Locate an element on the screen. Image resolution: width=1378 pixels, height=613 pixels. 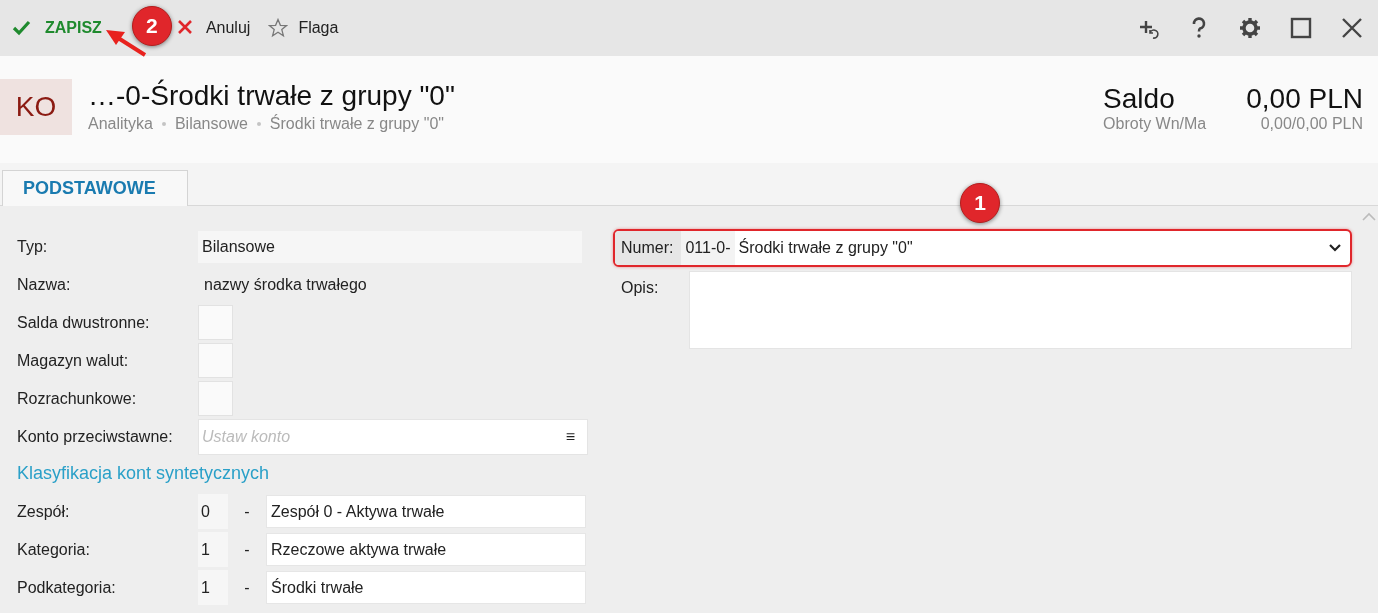
value-text: nazwy środka trwałego is located at coordinates (285, 284).